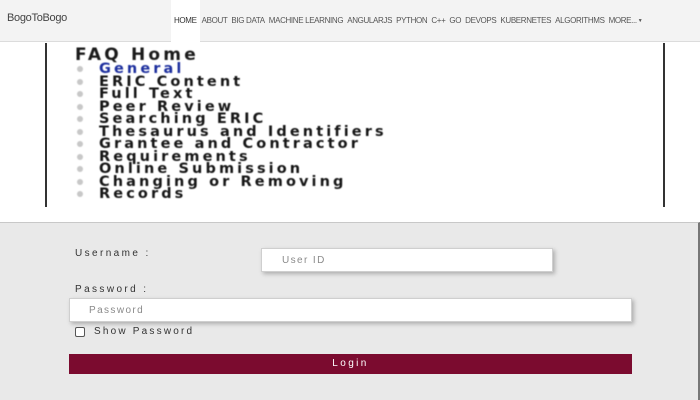  I want to click on brand-logo-link: BogoToBogo, so click(37, 18).